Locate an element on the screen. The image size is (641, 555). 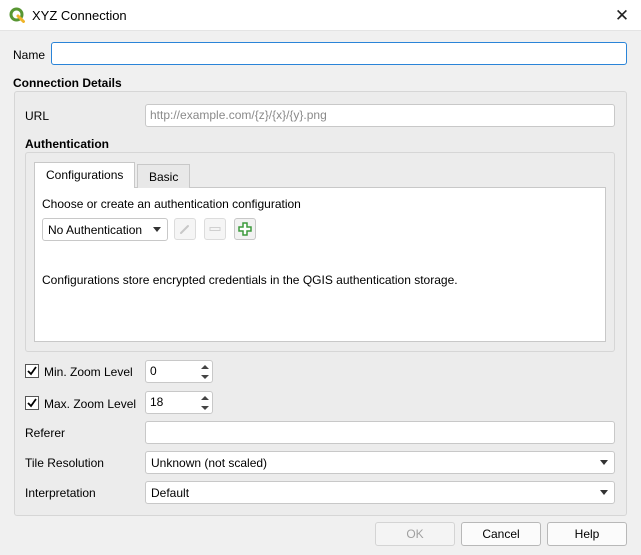
interpretation-label: Interpretation is located at coordinates (60, 493).